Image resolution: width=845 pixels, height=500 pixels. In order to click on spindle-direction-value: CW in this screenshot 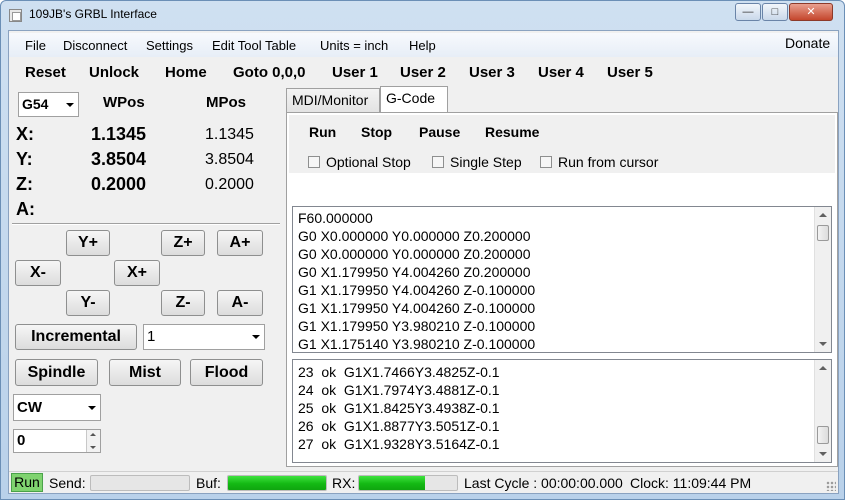, I will do `click(29, 407)`.